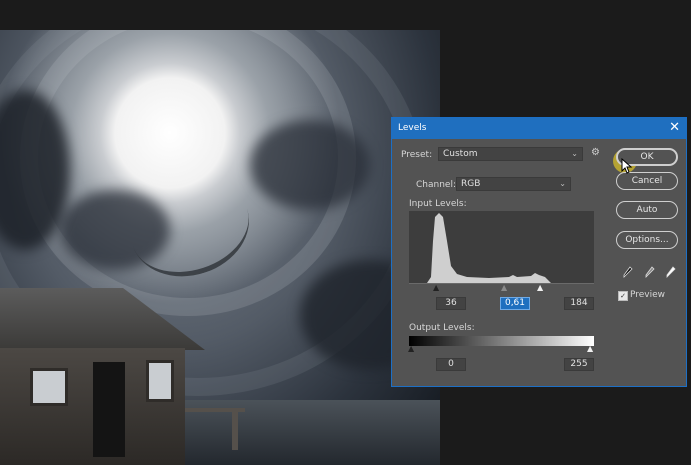 The image size is (691, 465). I want to click on input-white-slider: ▲, so click(540, 288).